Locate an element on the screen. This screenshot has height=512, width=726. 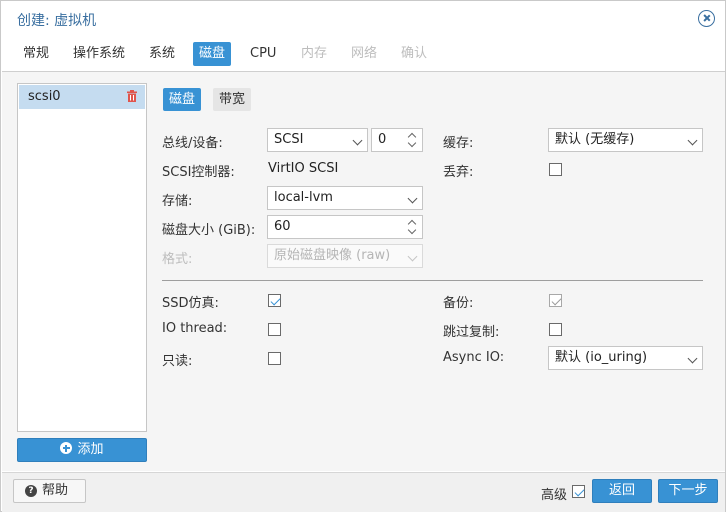
backup-checkbox is located at coordinates (555, 300).